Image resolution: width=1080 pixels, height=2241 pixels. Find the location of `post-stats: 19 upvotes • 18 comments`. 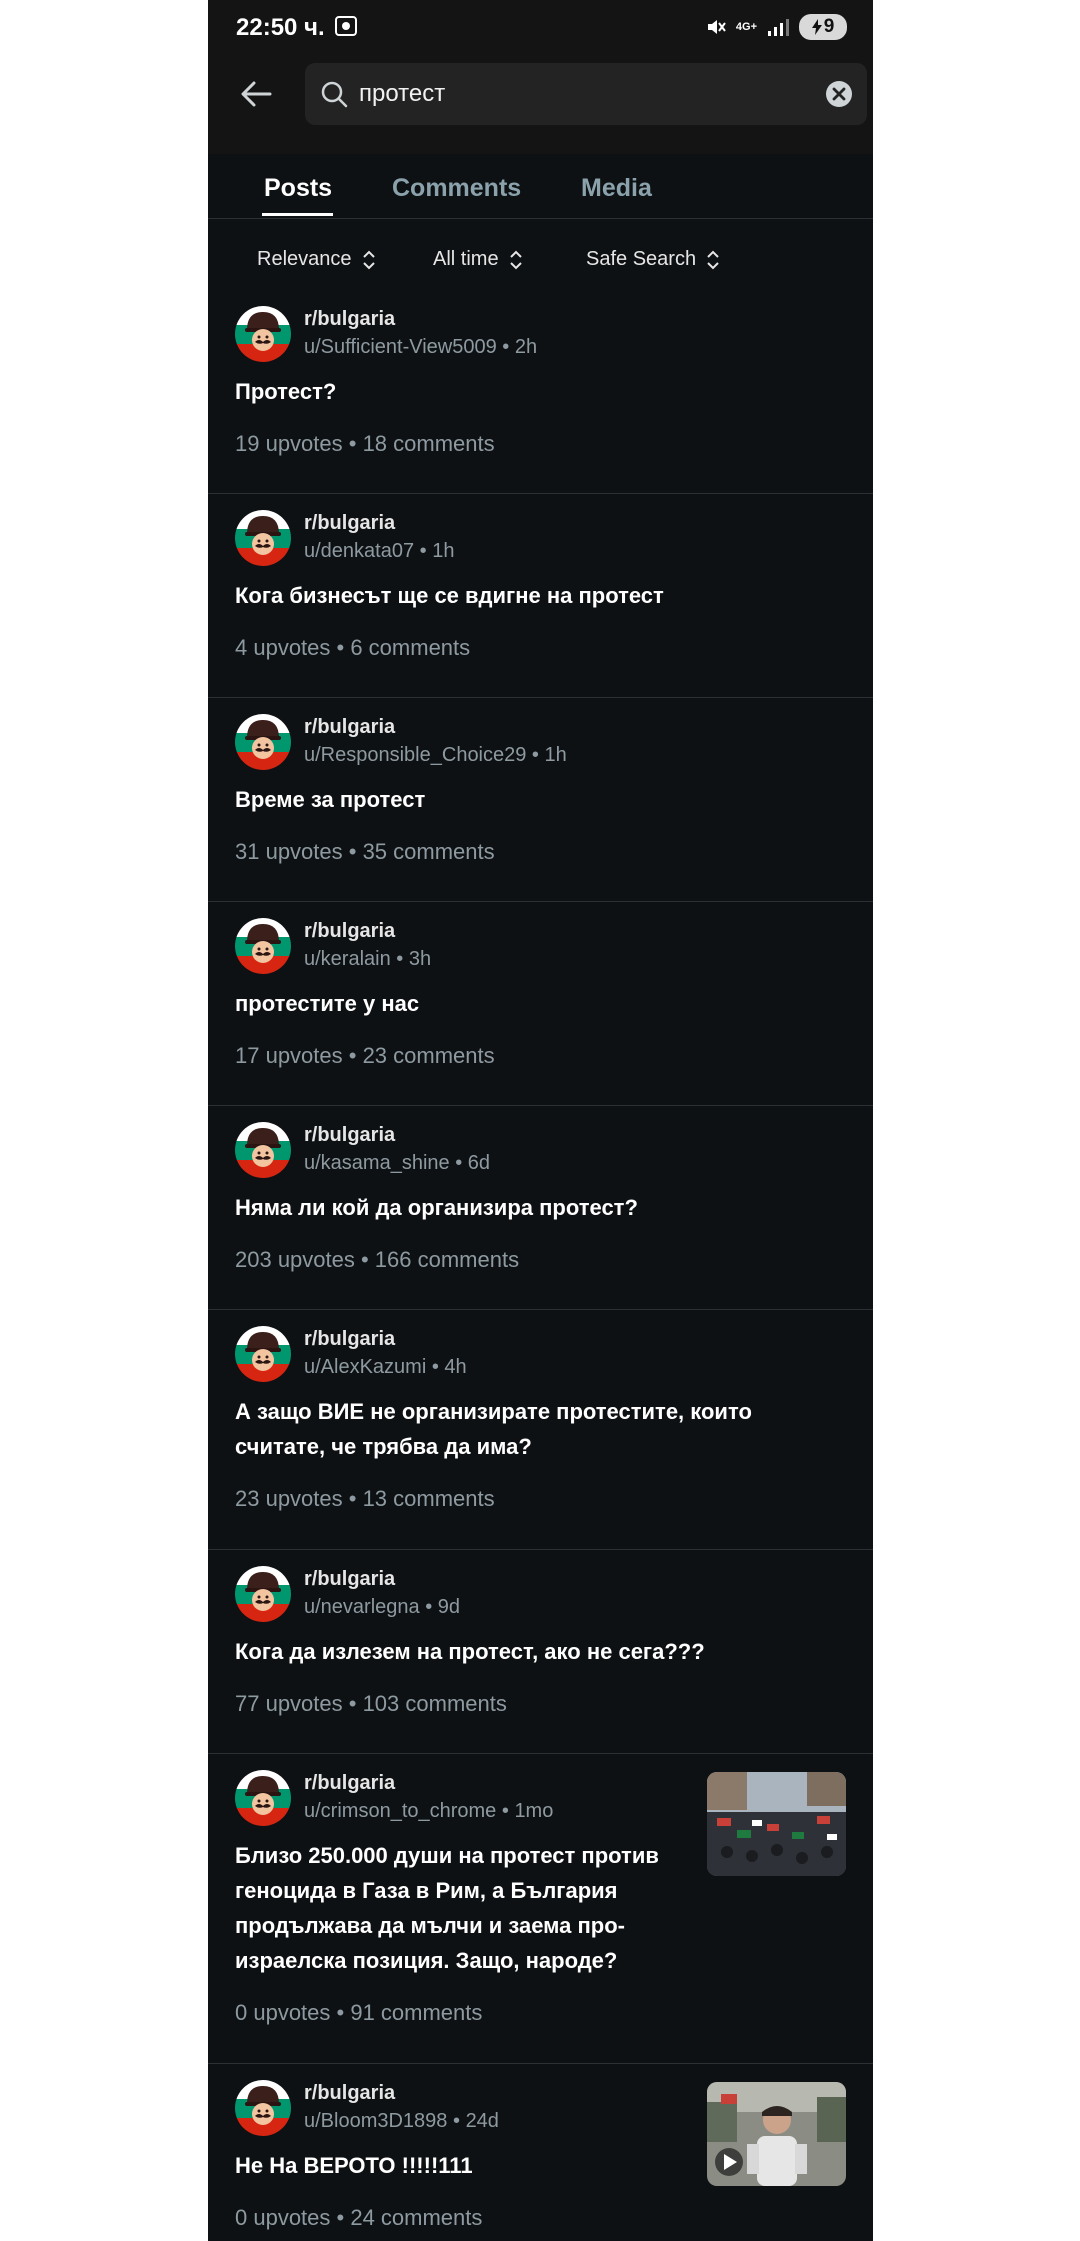

post-stats: 19 upvotes • 18 comments is located at coordinates (365, 443).